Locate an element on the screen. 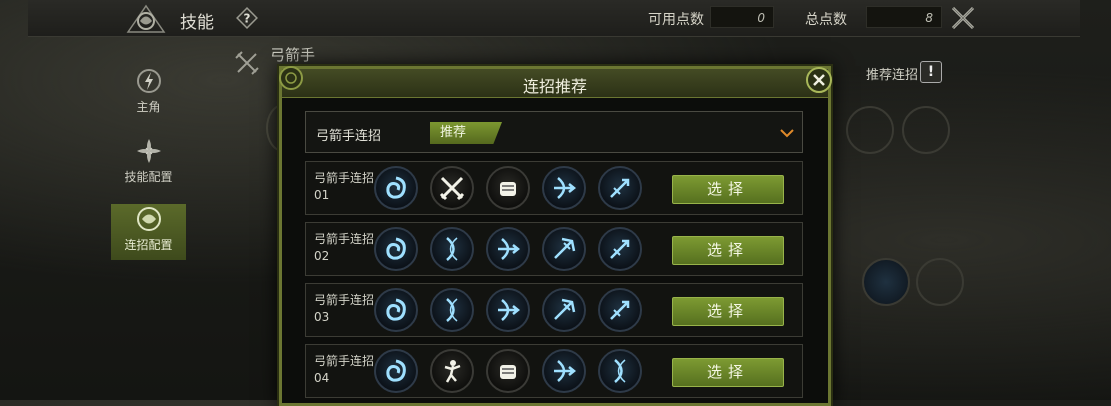  dropdown-label: 弓箭手连招 is located at coordinates (349, 136).